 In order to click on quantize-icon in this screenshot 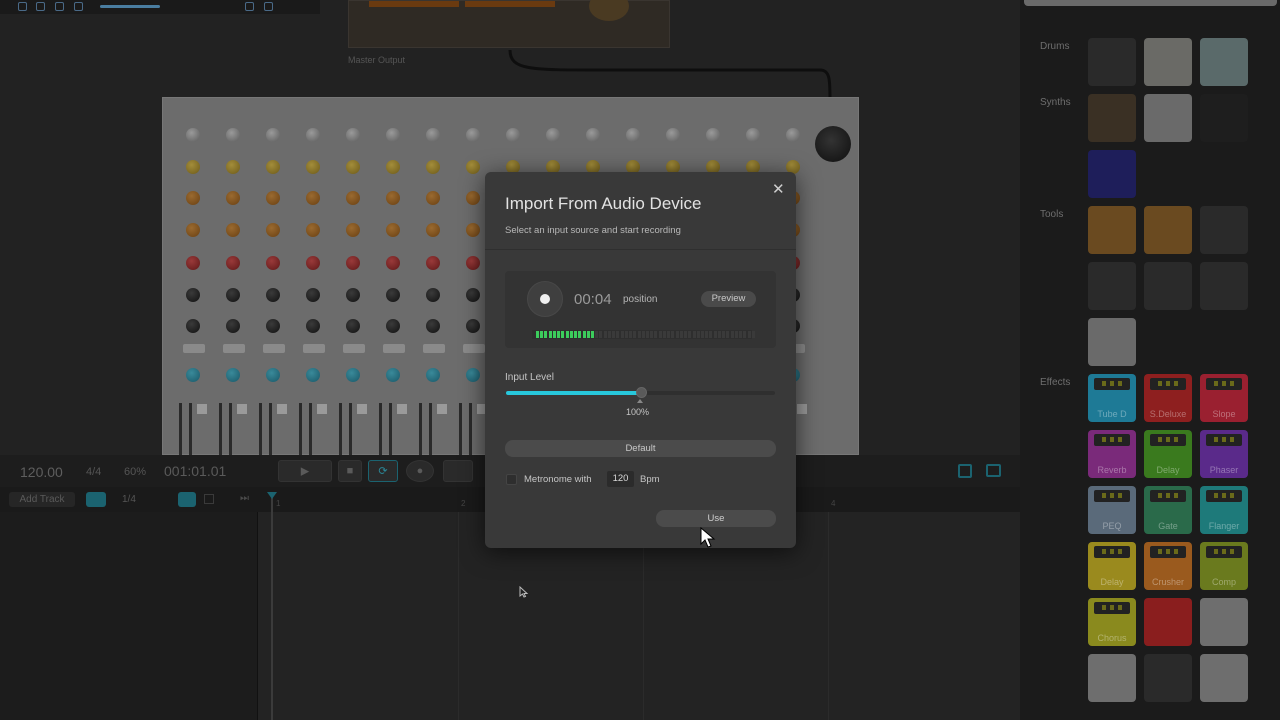, I will do `click(96, 499)`.